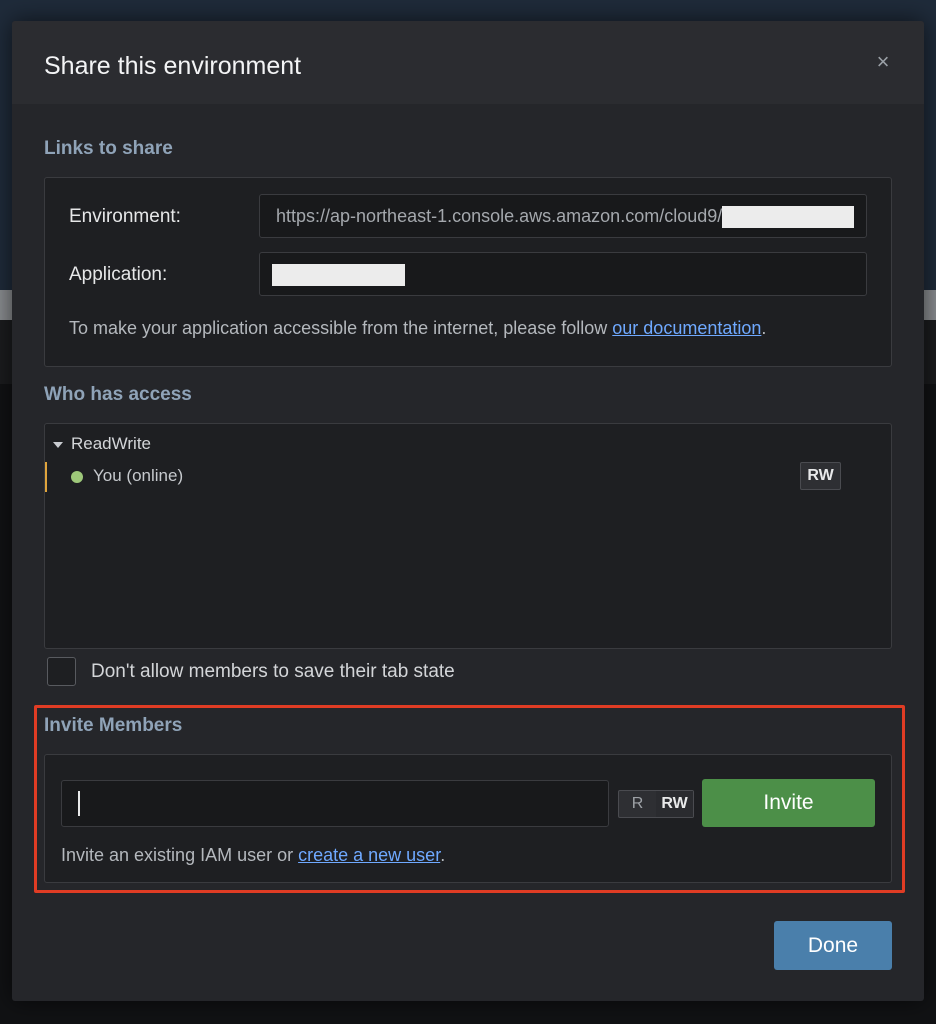 The image size is (936, 1024). What do you see at coordinates (111, 443) in the screenshot?
I see `group-label: ReadWrite` at bounding box center [111, 443].